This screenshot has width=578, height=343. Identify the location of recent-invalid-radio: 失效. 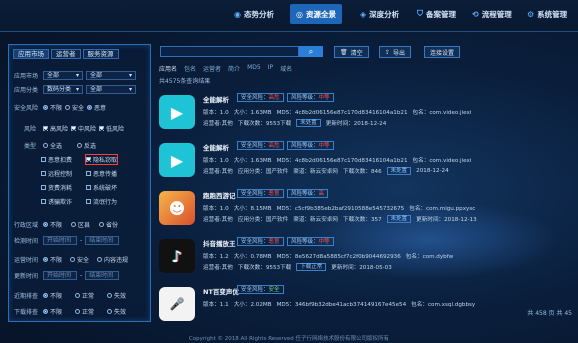
(116, 295).